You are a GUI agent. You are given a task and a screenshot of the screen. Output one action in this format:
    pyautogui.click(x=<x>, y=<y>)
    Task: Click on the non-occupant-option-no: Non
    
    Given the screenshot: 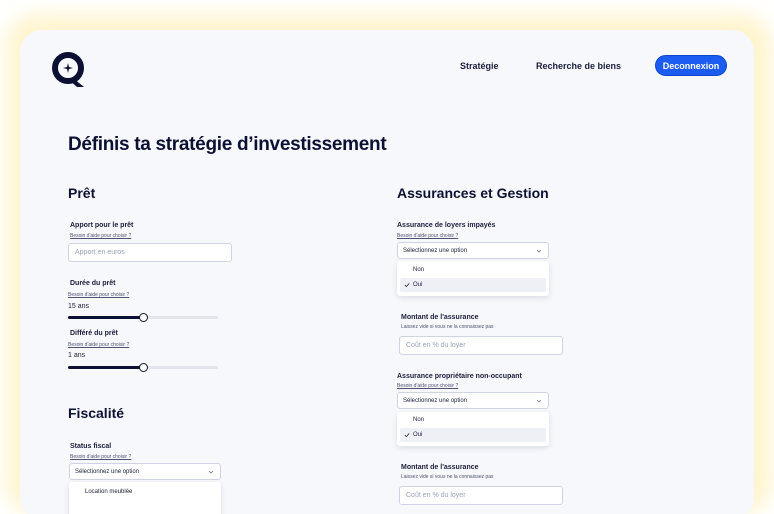 What is the action you would take?
    pyautogui.click(x=473, y=420)
    